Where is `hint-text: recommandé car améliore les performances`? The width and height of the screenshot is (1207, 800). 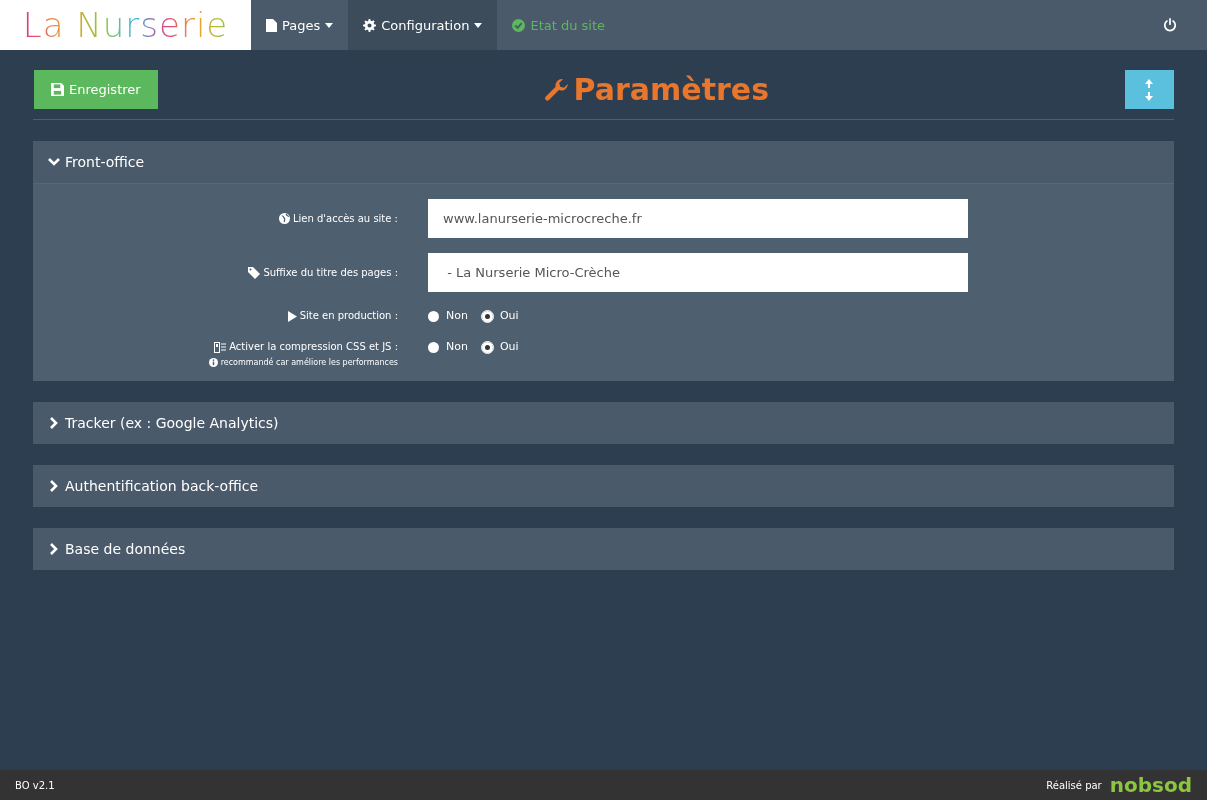
hint-text: recommandé car améliore les performances is located at coordinates (303, 362).